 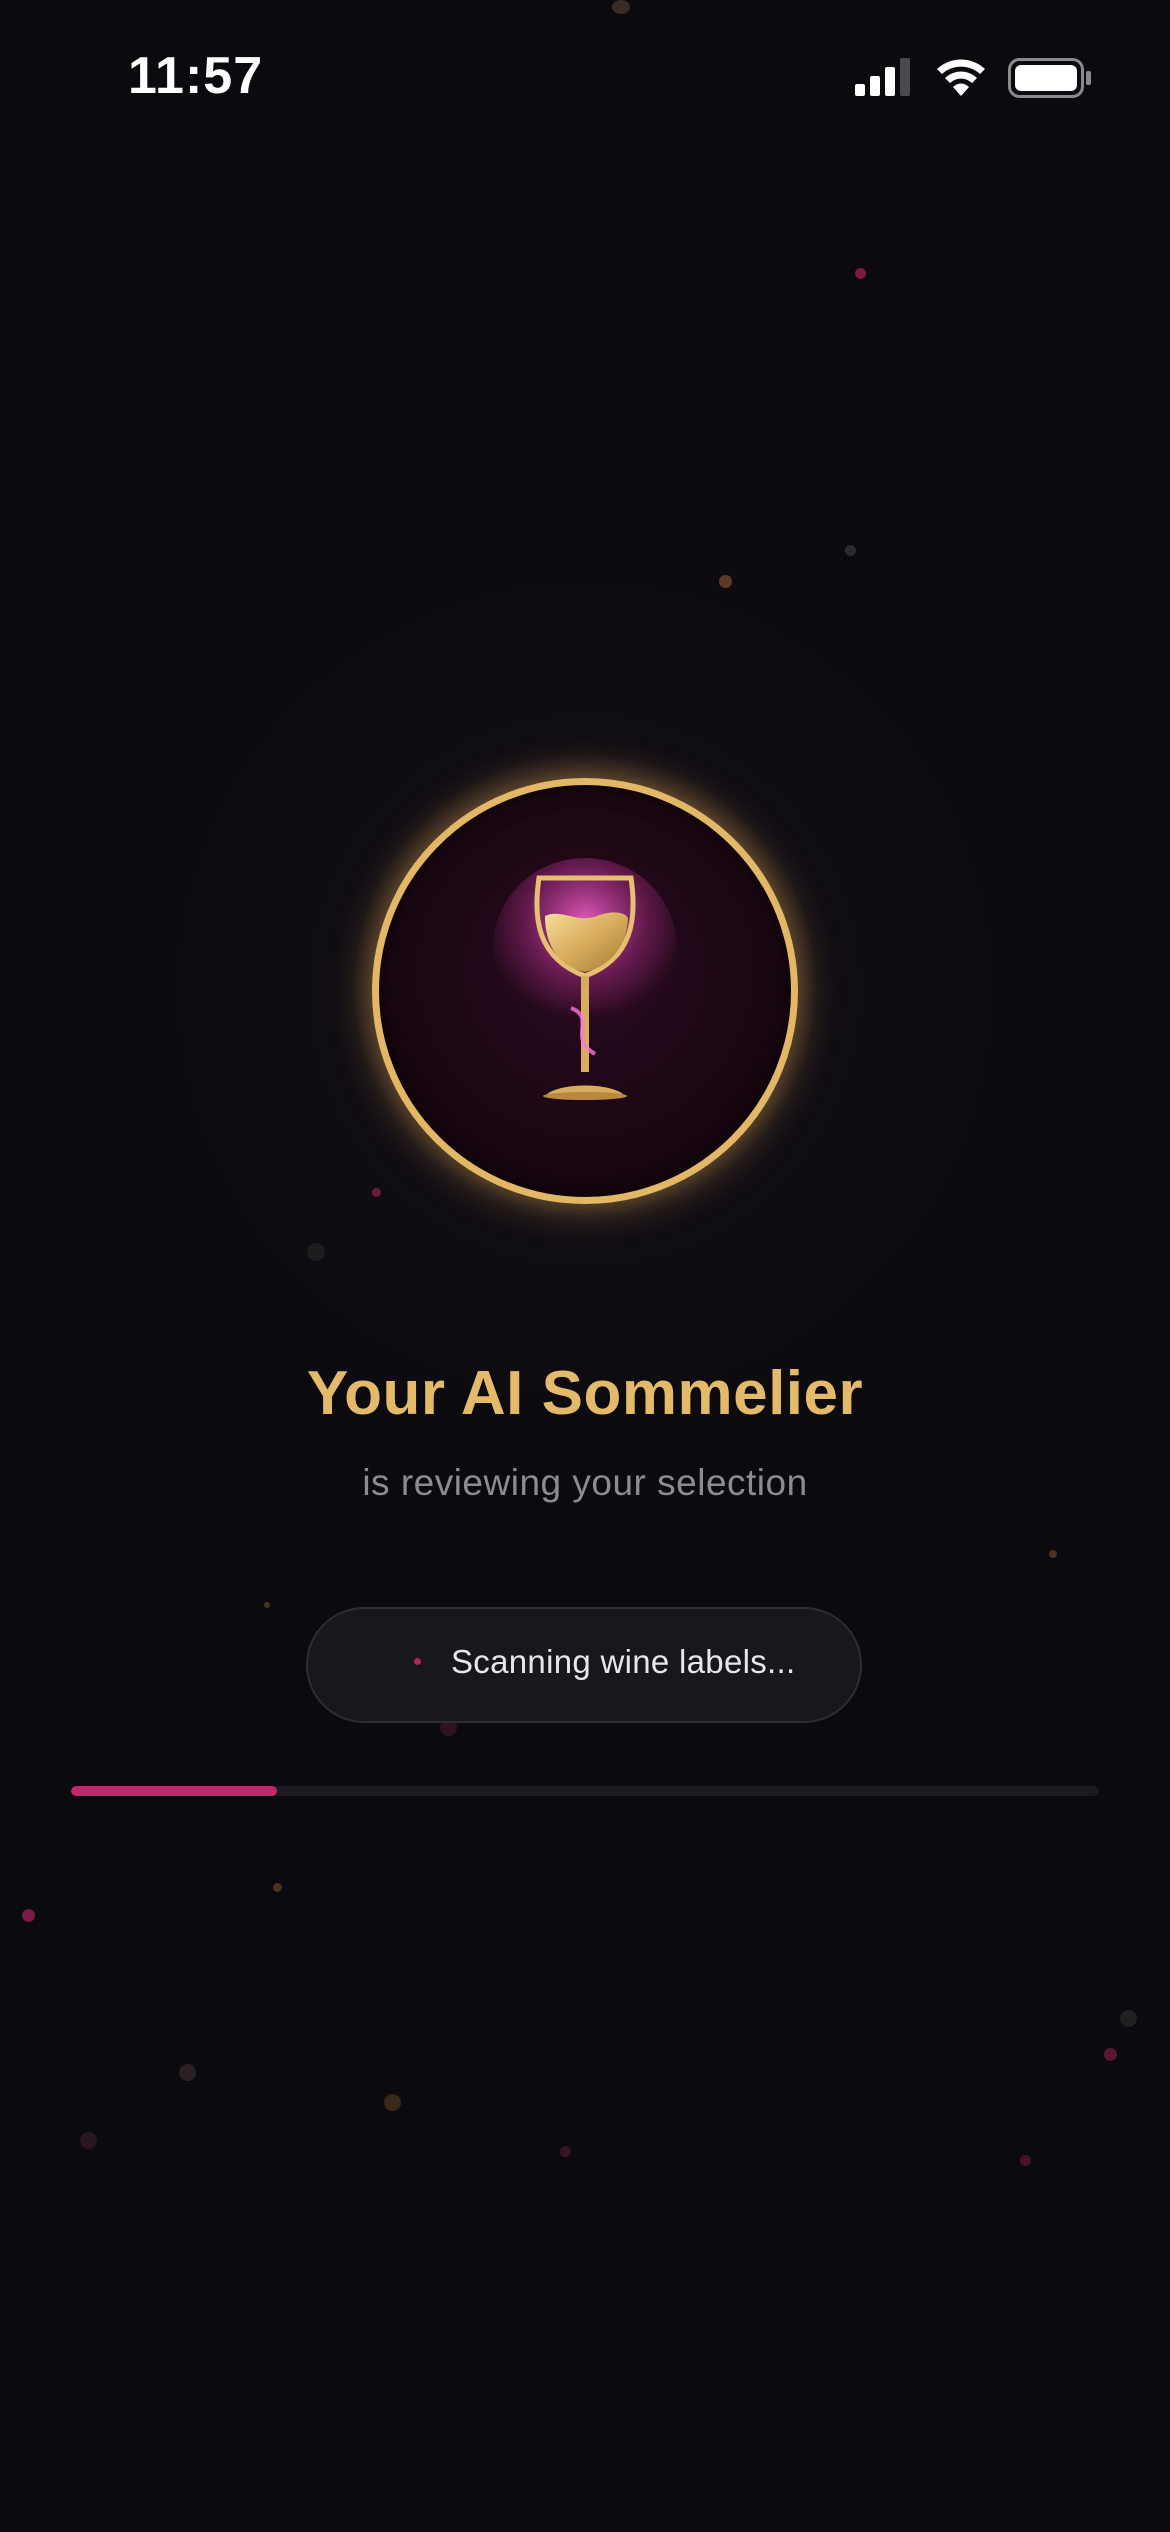 I want to click on battery-icon, so click(x=1049, y=78).